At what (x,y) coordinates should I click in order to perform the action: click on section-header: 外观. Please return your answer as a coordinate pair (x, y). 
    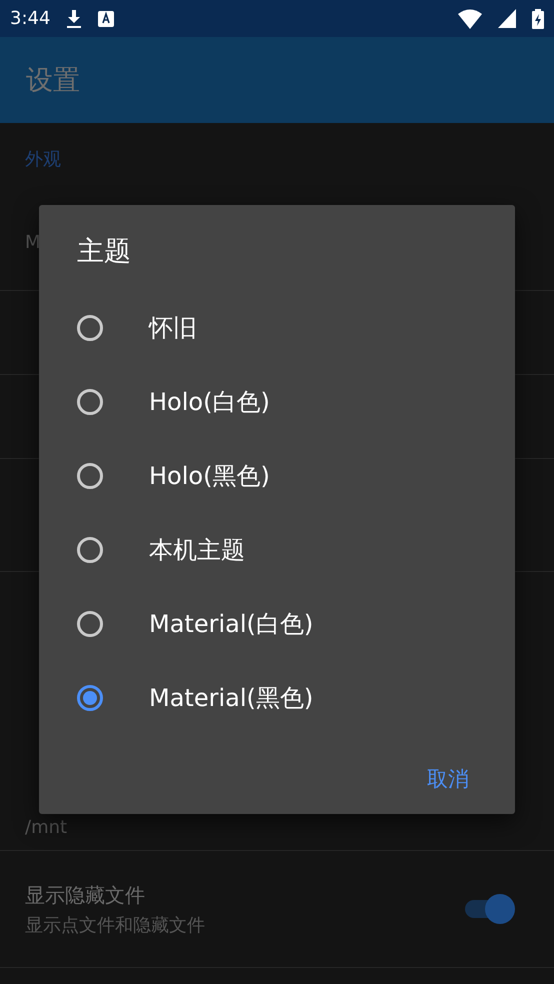
    Looking at the image, I should click on (43, 159).